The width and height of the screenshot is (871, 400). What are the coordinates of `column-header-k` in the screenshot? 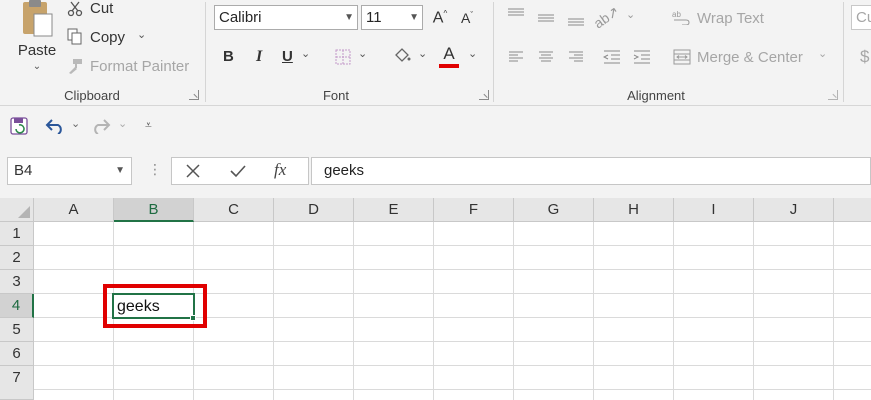 It's located at (852, 210).